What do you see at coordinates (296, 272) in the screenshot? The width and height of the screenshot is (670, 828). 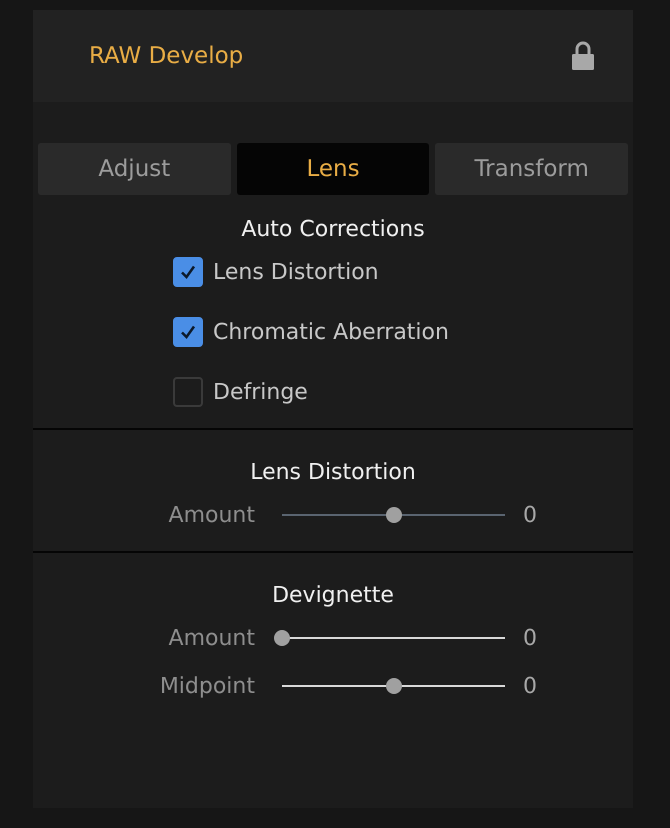 I see `checkbox-label: Lens Distortion` at bounding box center [296, 272].